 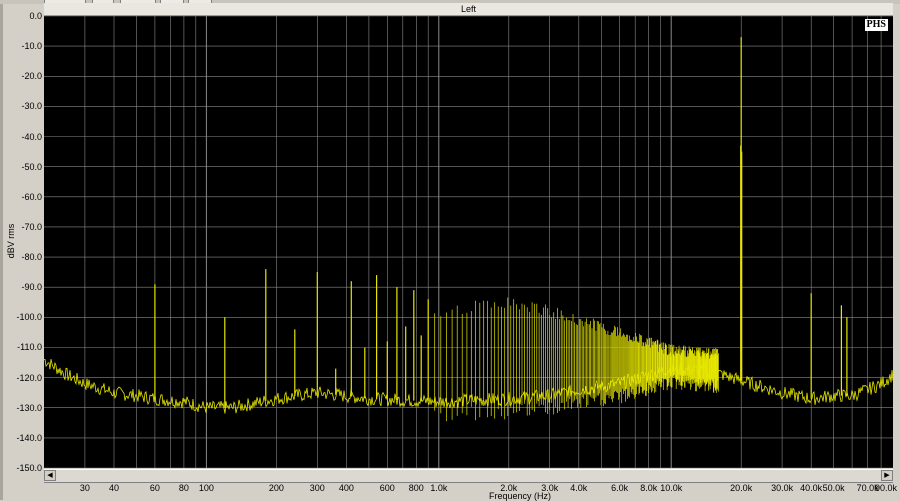 What do you see at coordinates (29, 377) in the screenshot?
I see `y-tick-label: -120.0` at bounding box center [29, 377].